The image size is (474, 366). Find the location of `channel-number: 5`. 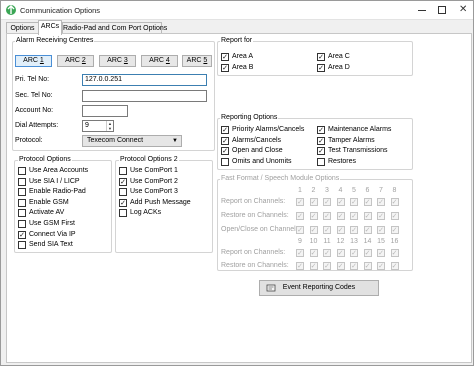

channel-number: 5 is located at coordinates (354, 190).